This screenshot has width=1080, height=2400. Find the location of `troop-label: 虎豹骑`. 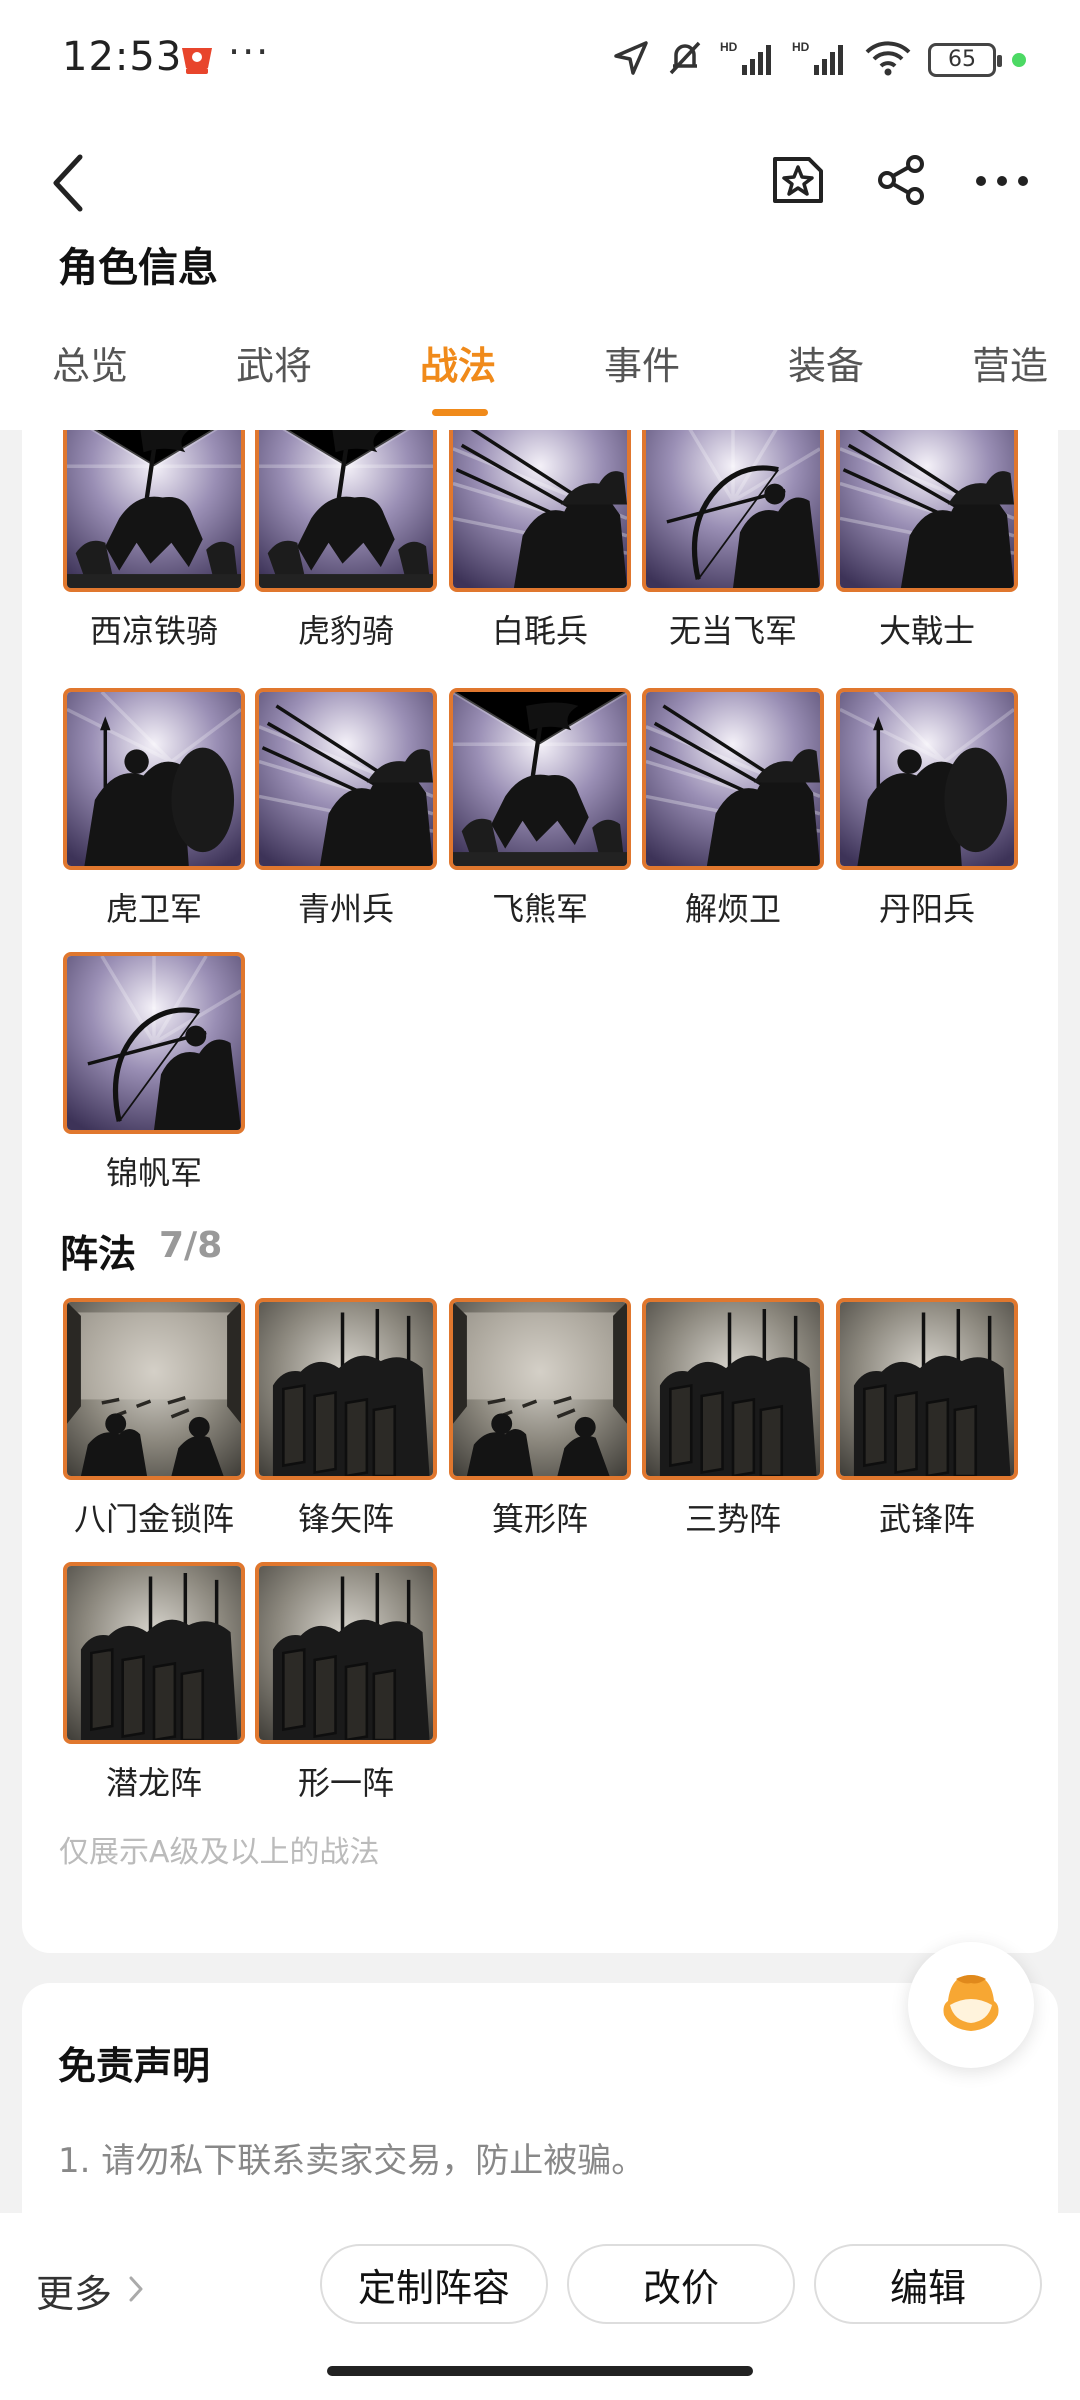

troop-label: 虎豹骑 is located at coordinates (345, 631).